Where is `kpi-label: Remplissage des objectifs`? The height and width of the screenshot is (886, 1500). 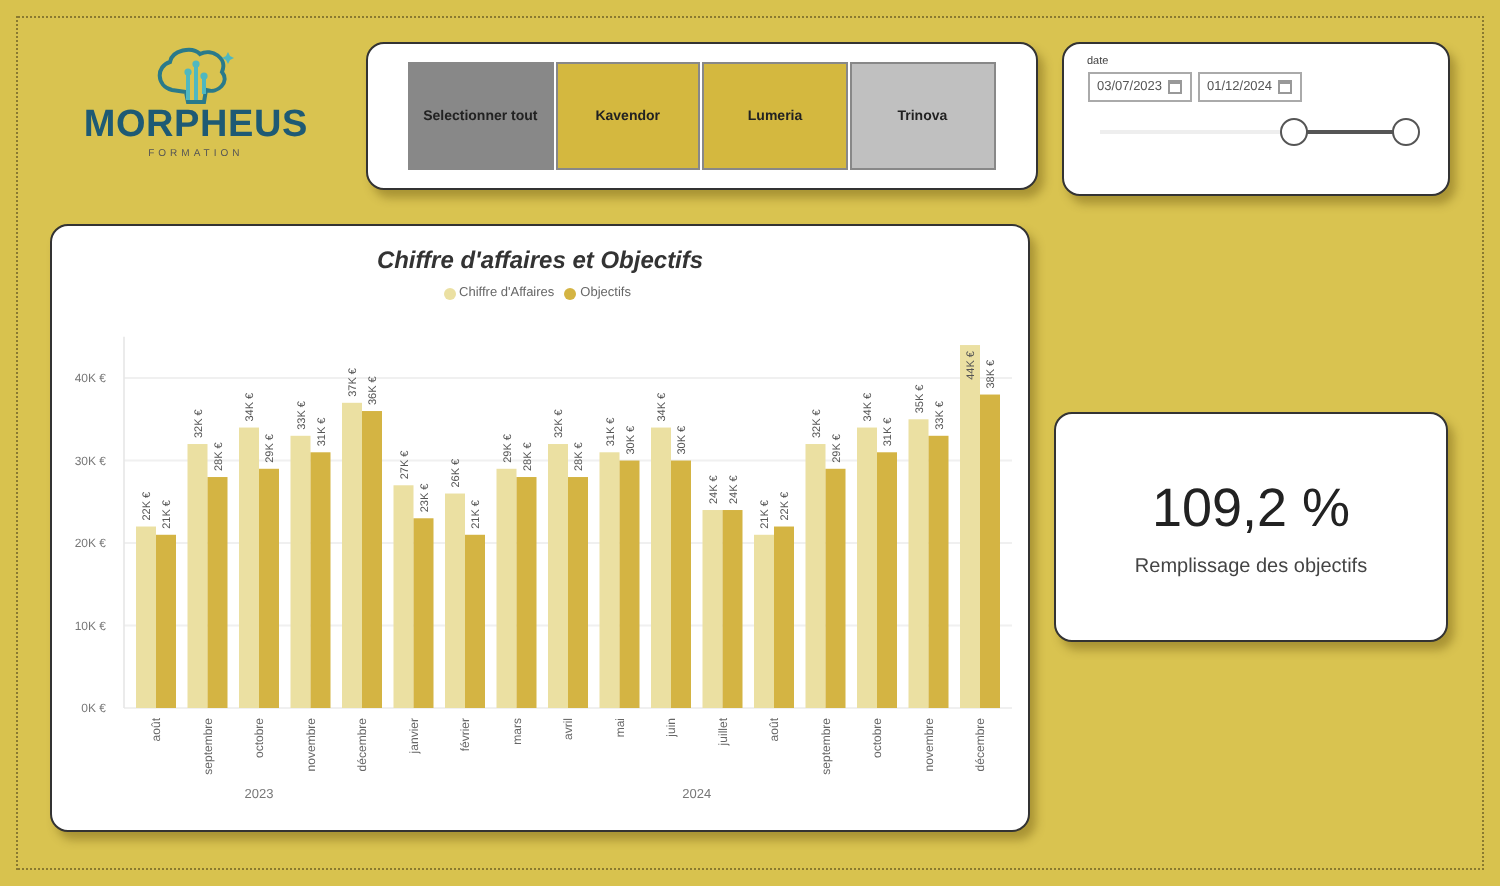
kpi-label: Remplissage des objectifs is located at coordinates (1251, 566).